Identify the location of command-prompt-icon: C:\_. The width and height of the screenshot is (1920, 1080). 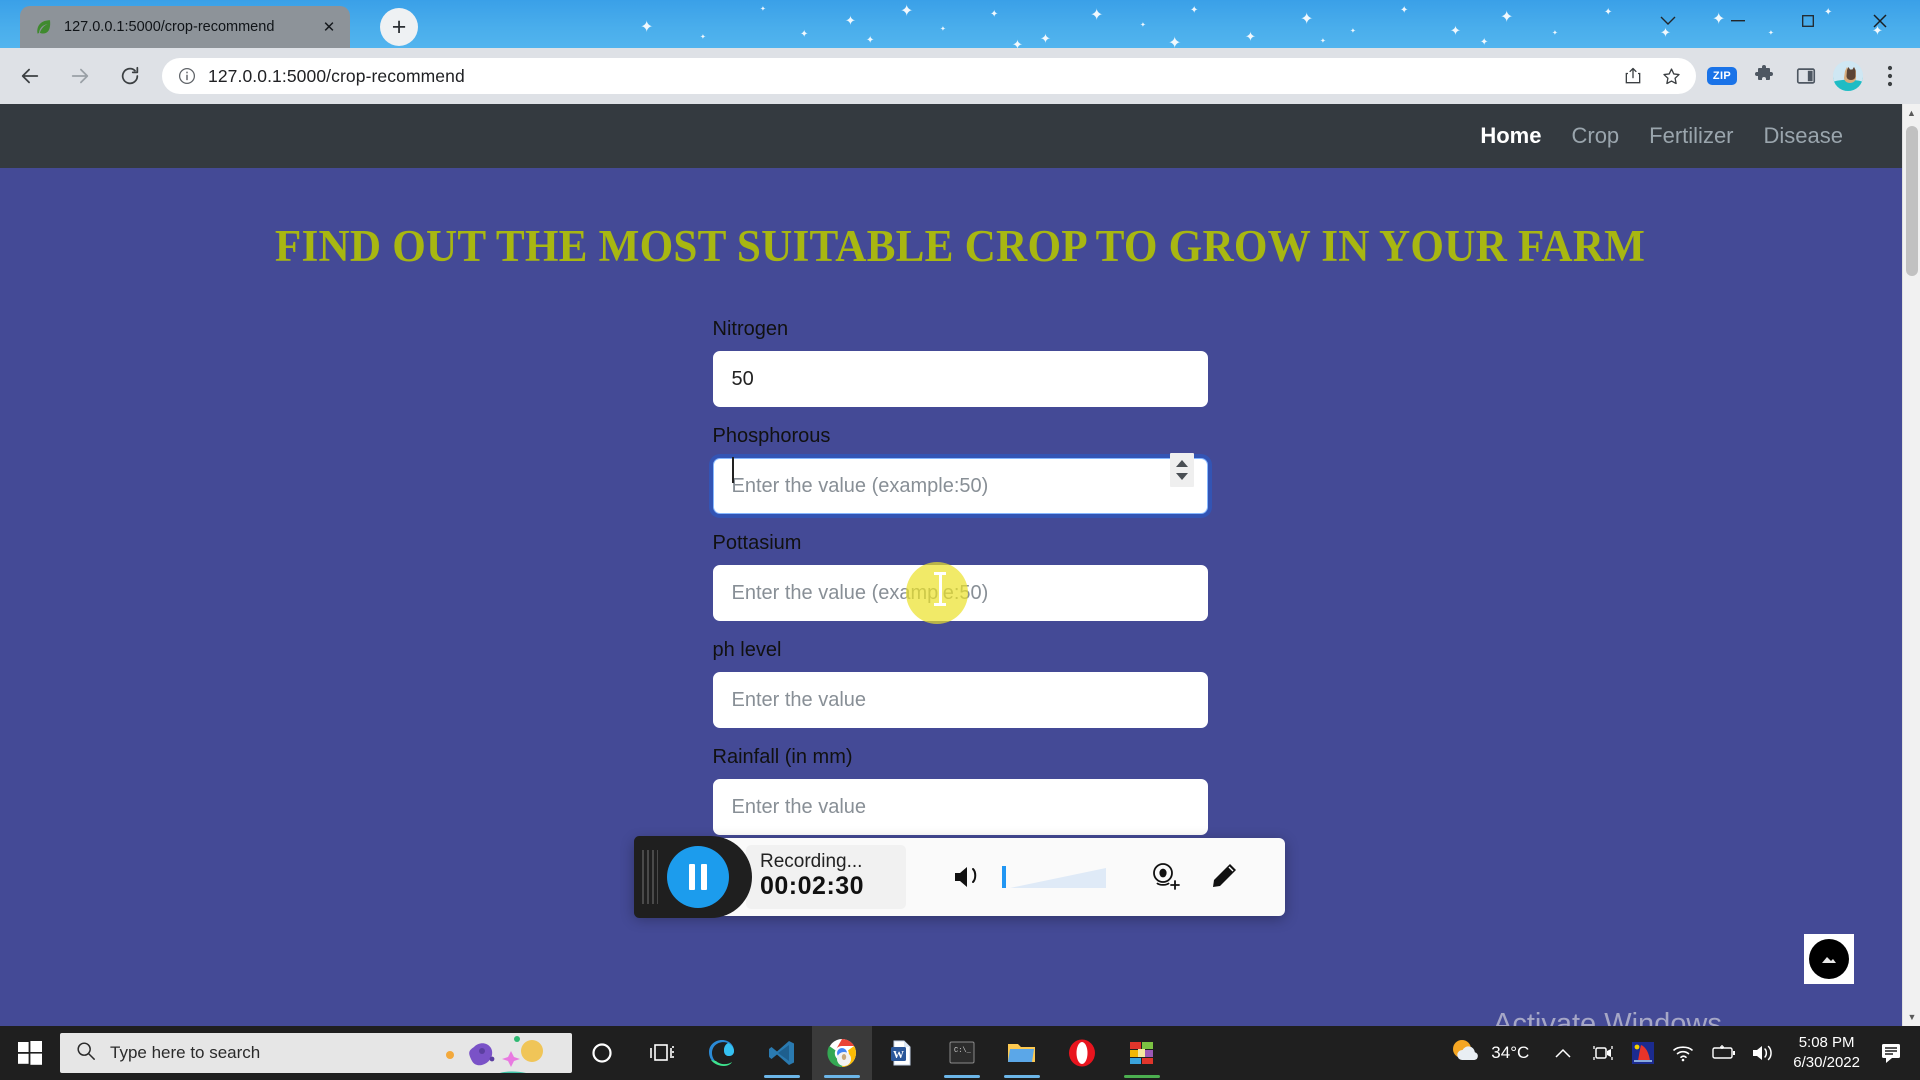
(962, 1053).